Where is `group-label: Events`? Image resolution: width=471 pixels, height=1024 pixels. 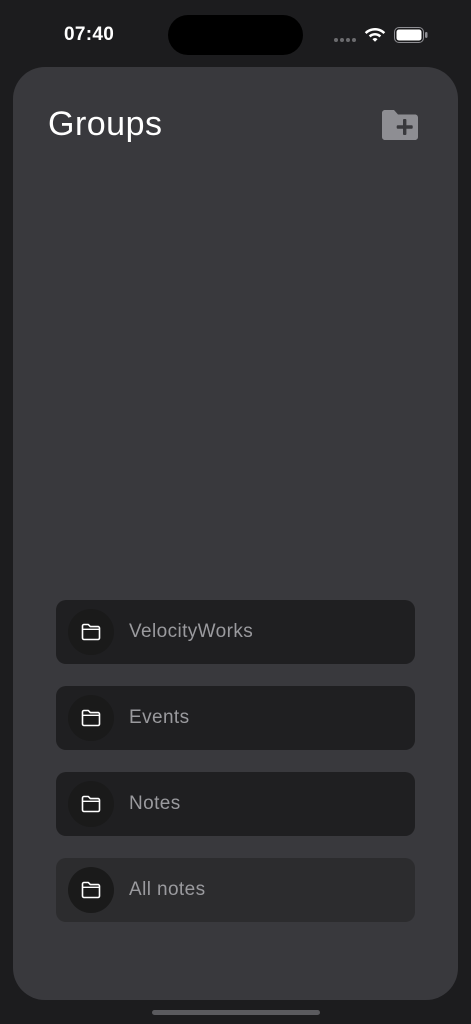 group-label: Events is located at coordinates (159, 717).